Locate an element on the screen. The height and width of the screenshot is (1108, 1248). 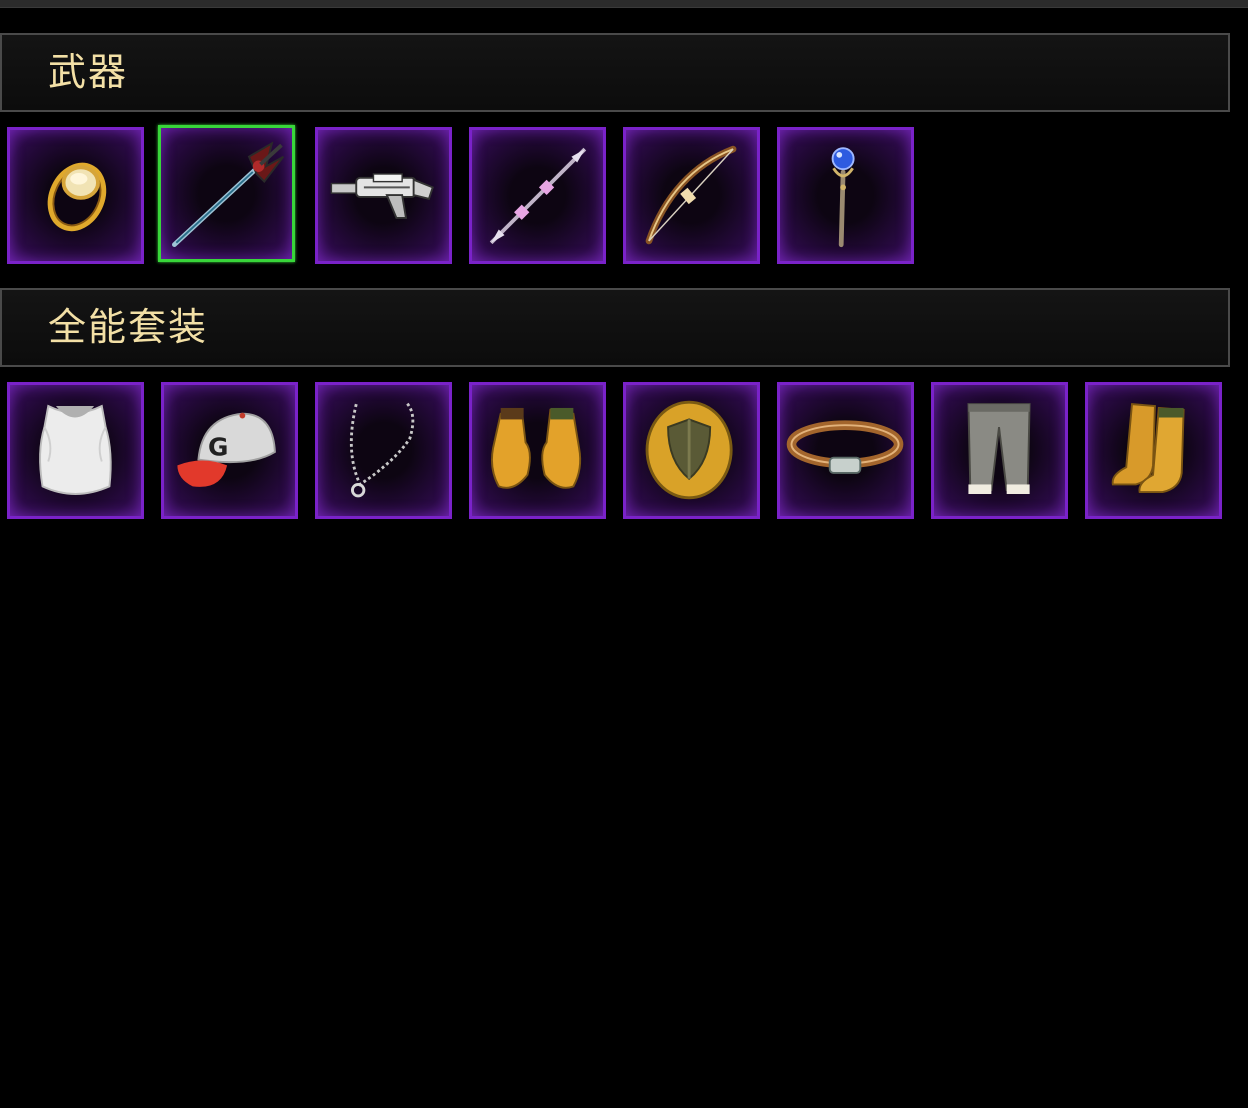
section-title-weapons: 武器 is located at coordinates (88, 72).